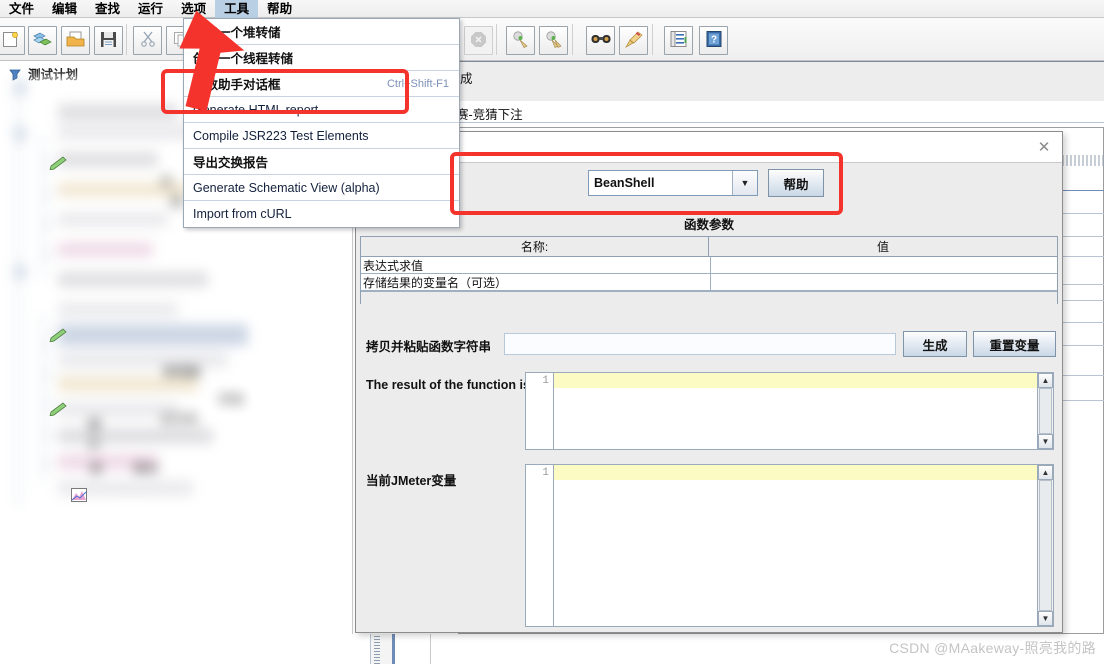 The width and height of the screenshot is (1104, 664). Describe the element at coordinates (935, 344) in the screenshot. I see `generate-button: 生成` at that location.